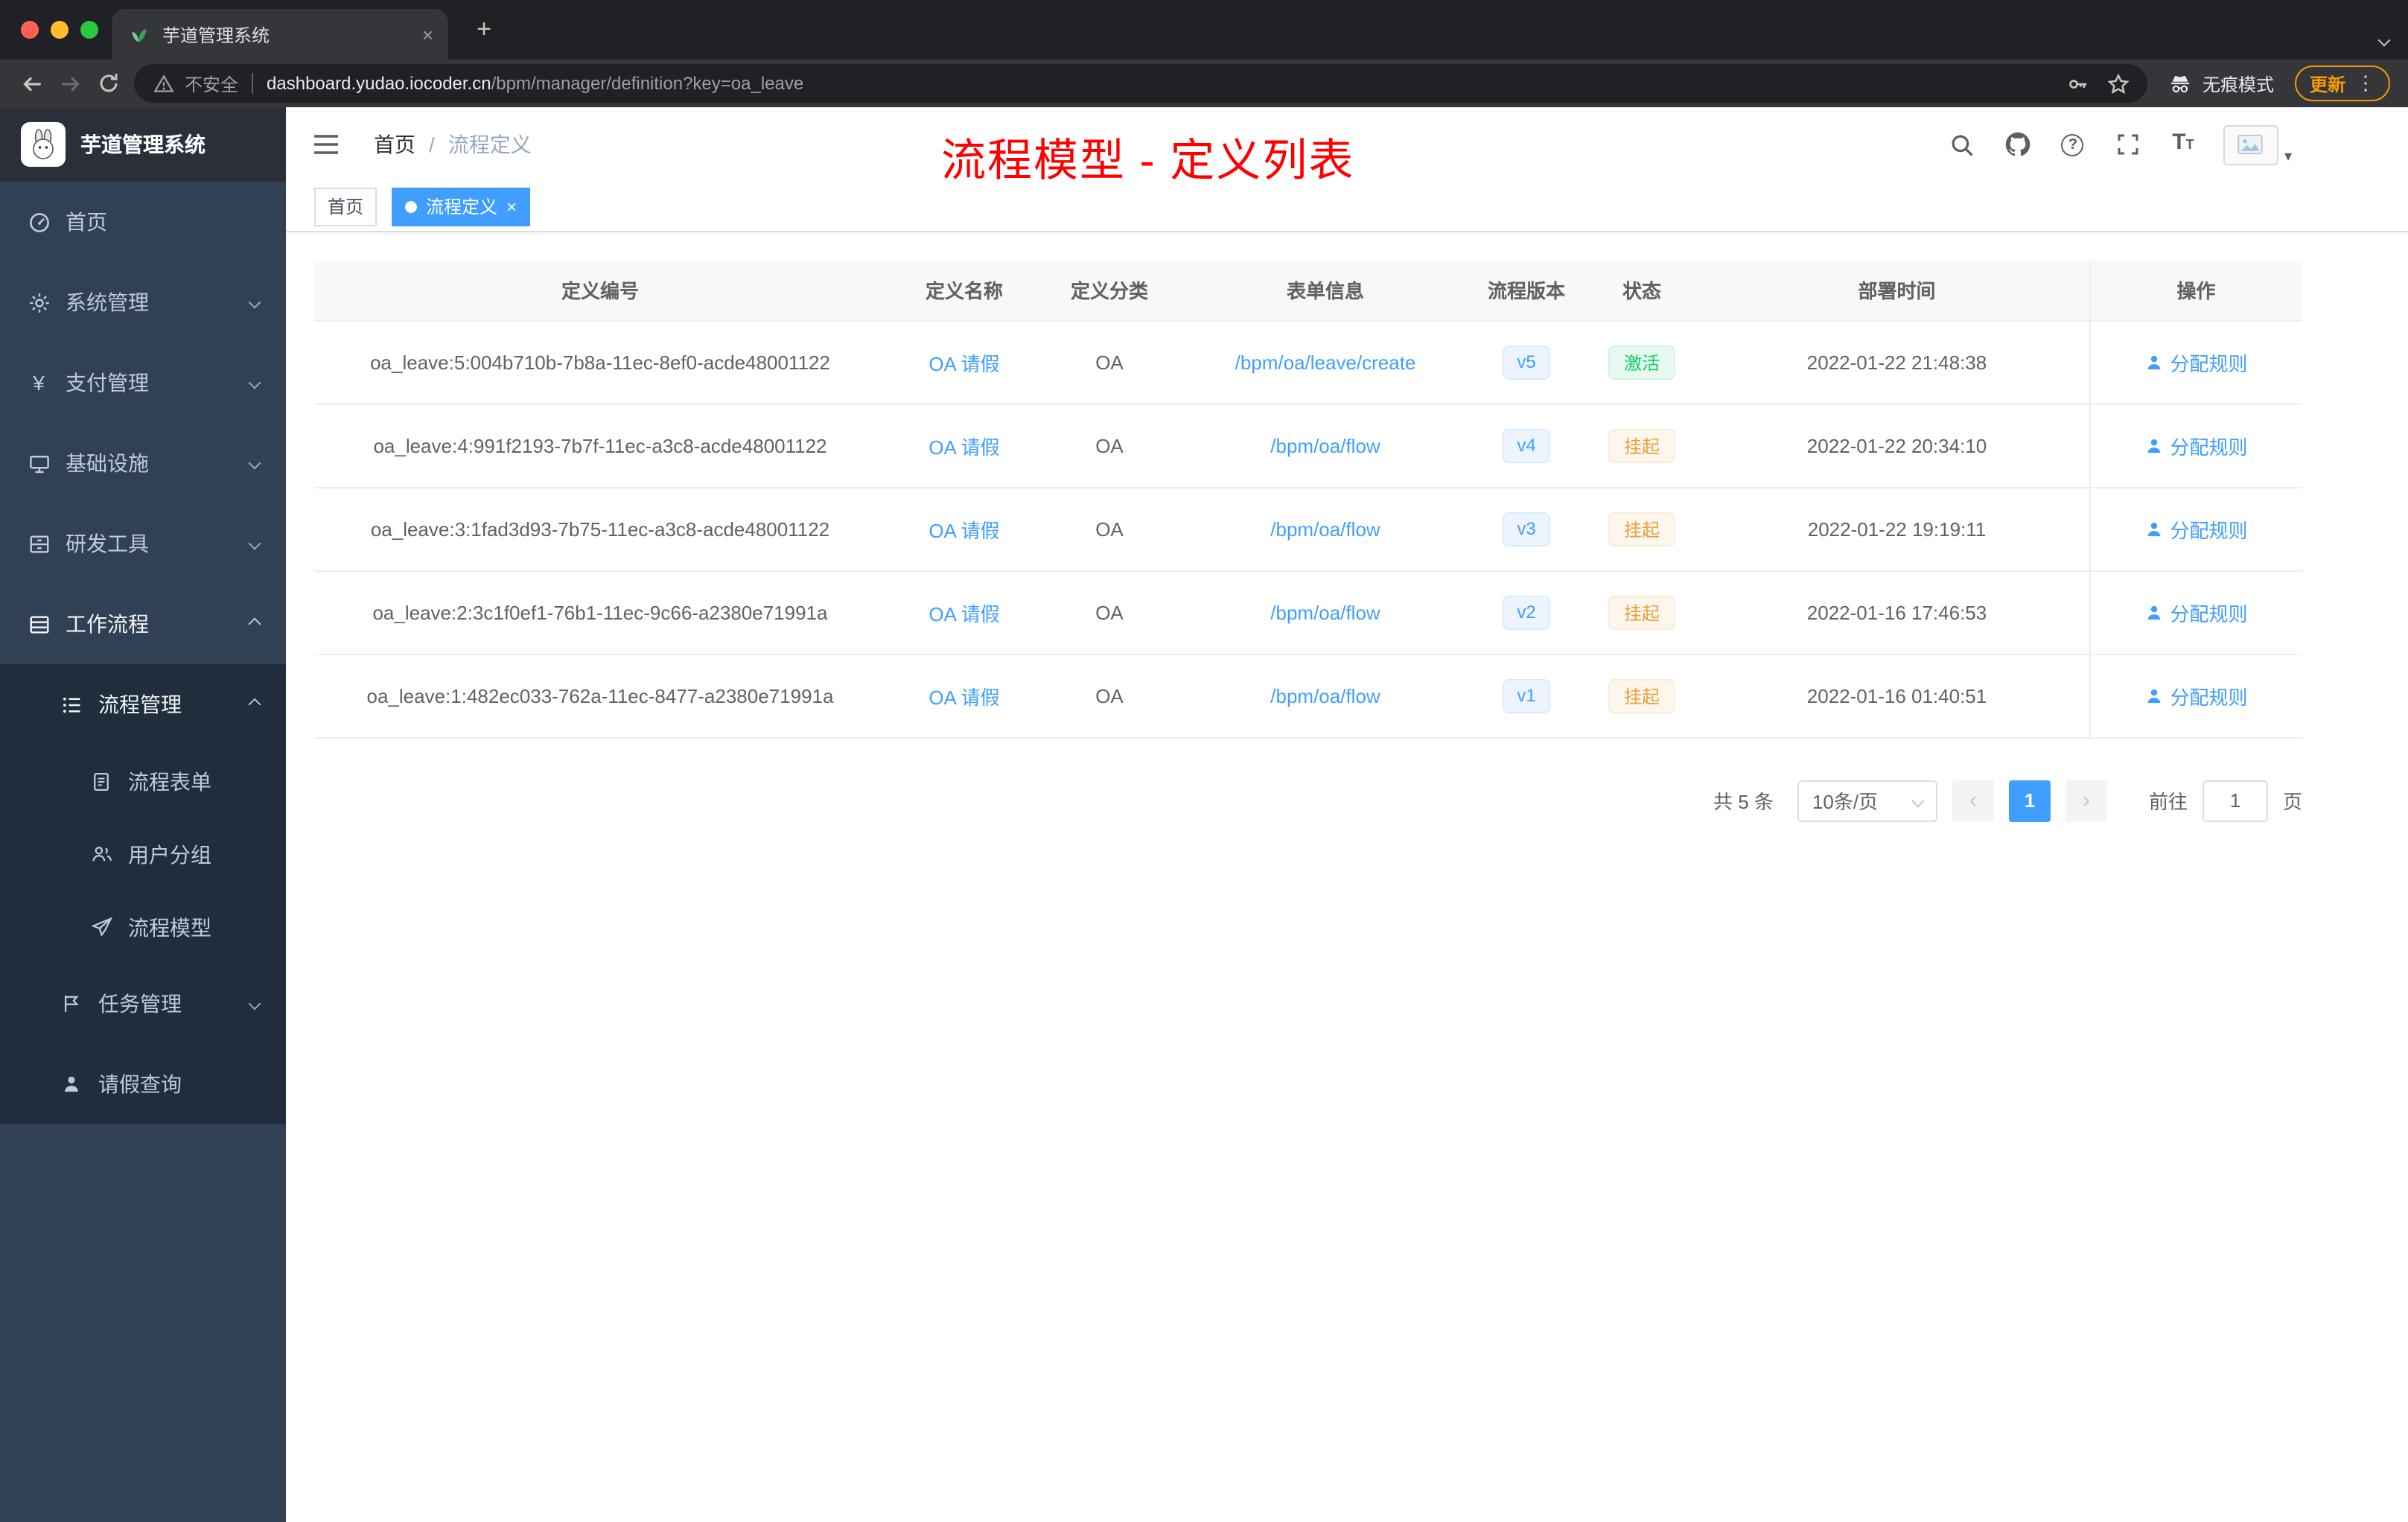 The image size is (2408, 1522). What do you see at coordinates (1526, 529) in the screenshot?
I see `version-badge: v3` at bounding box center [1526, 529].